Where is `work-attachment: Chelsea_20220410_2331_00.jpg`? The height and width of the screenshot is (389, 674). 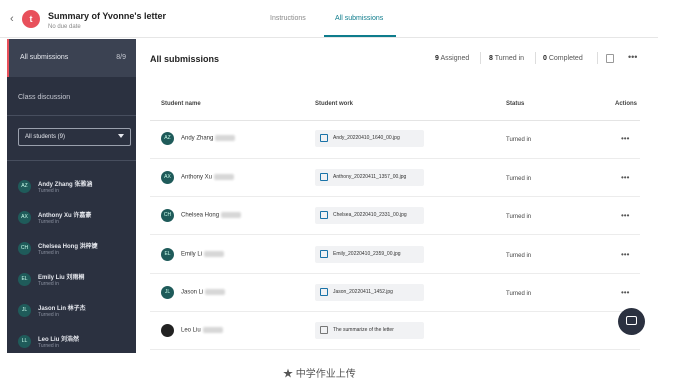 work-attachment: Chelsea_20220410_2331_00.jpg is located at coordinates (369, 215).